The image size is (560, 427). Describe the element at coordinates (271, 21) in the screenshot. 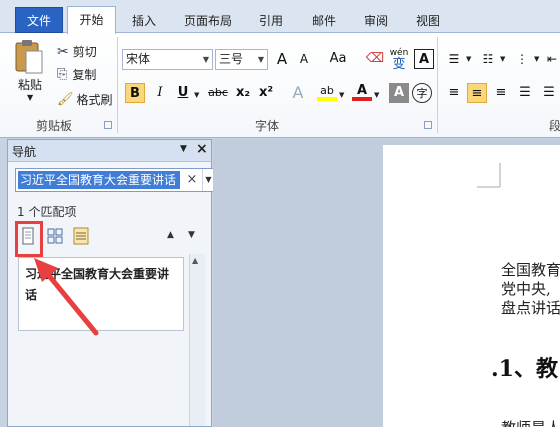

I see `tab-references: 引用` at that location.